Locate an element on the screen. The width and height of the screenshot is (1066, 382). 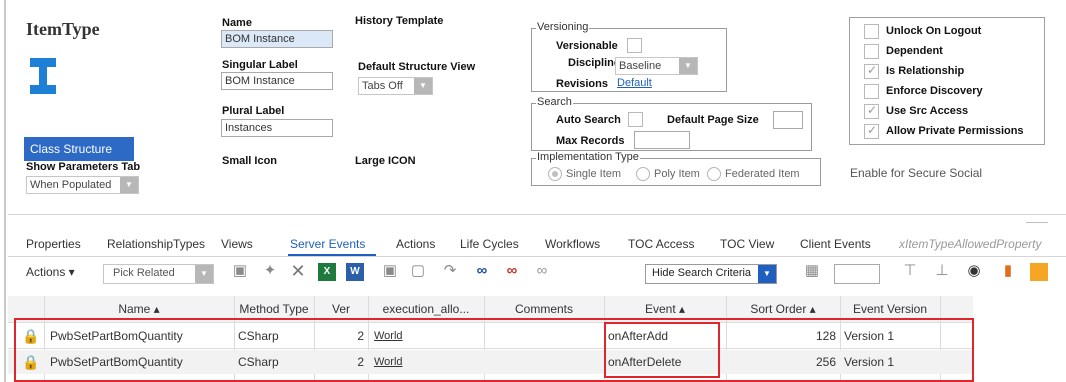
allow-private-permissions-checkbox is located at coordinates (871, 131).